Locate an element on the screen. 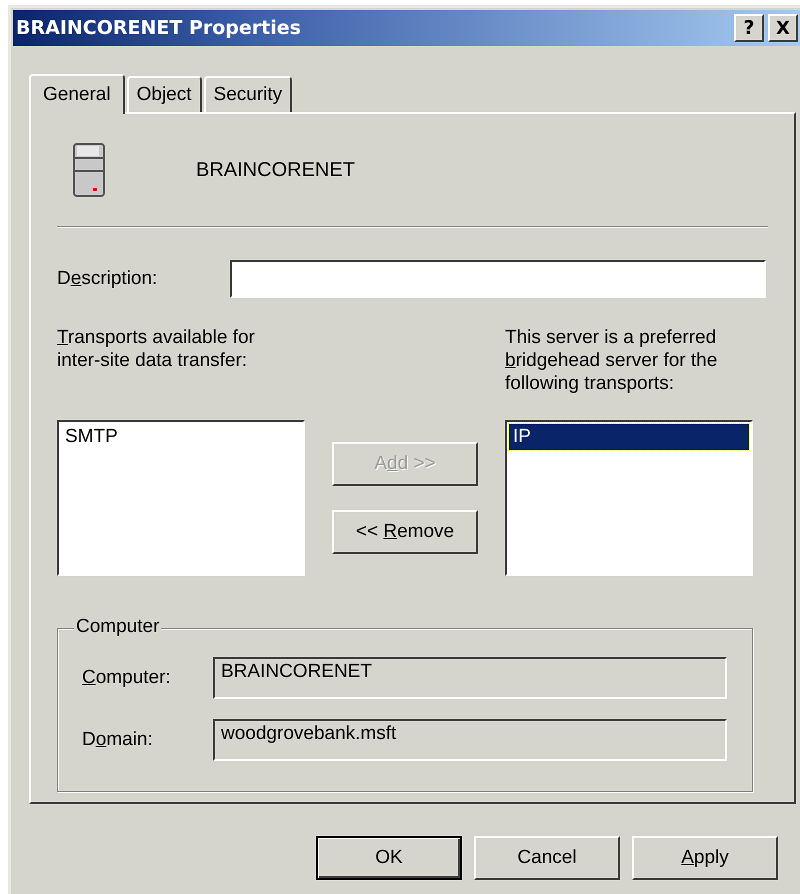 The height and width of the screenshot is (894, 800). field-label: Domain: is located at coordinates (118, 740).